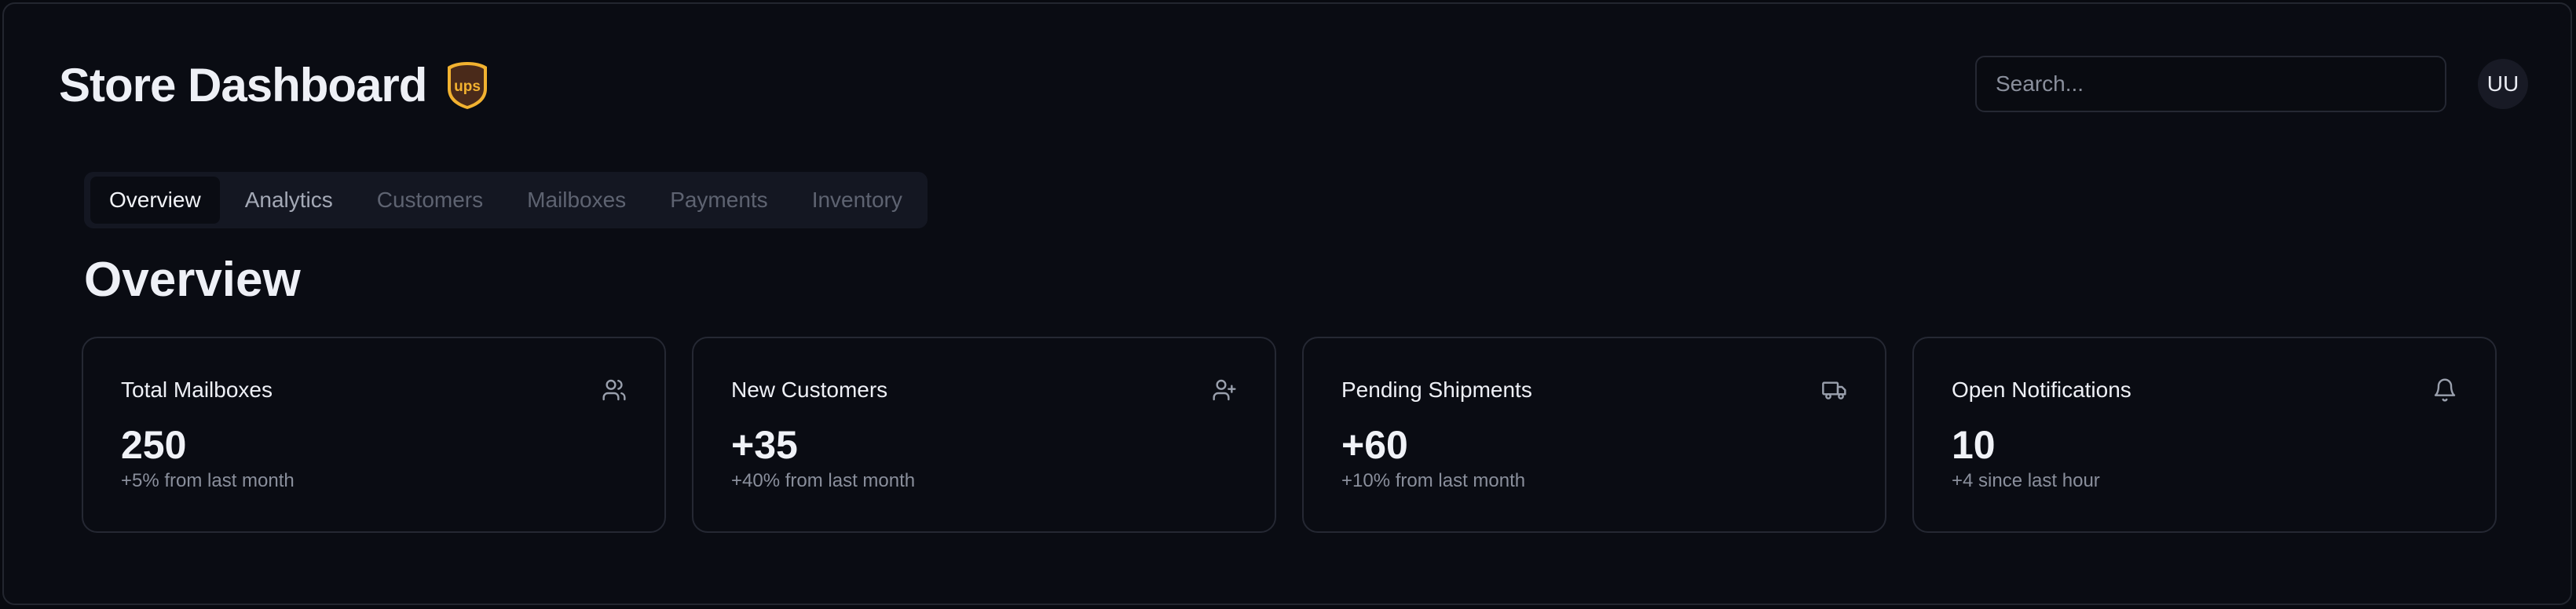 Image resolution: width=2576 pixels, height=609 pixels. What do you see at coordinates (155, 200) in the screenshot?
I see `tab-overview: Overview` at bounding box center [155, 200].